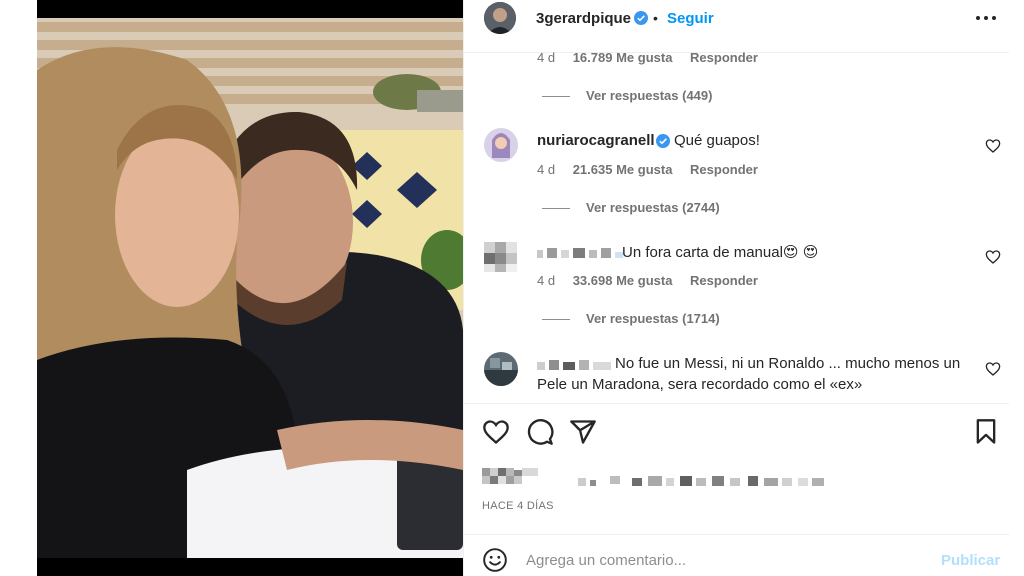 Image resolution: width=1024 pixels, height=576 pixels. I want to click on share-paper-plane-icon, so click(583, 432).